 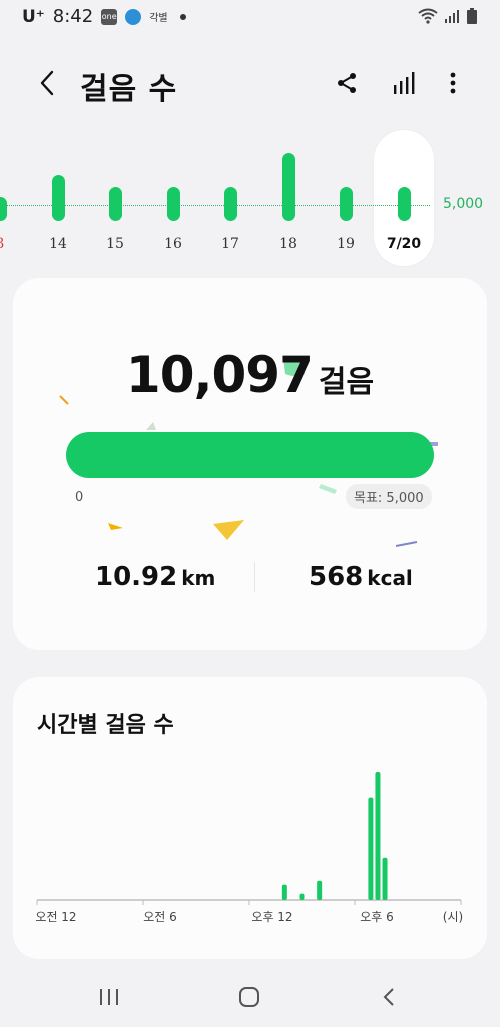 I want to click on goal-line, so click(x=215, y=205).